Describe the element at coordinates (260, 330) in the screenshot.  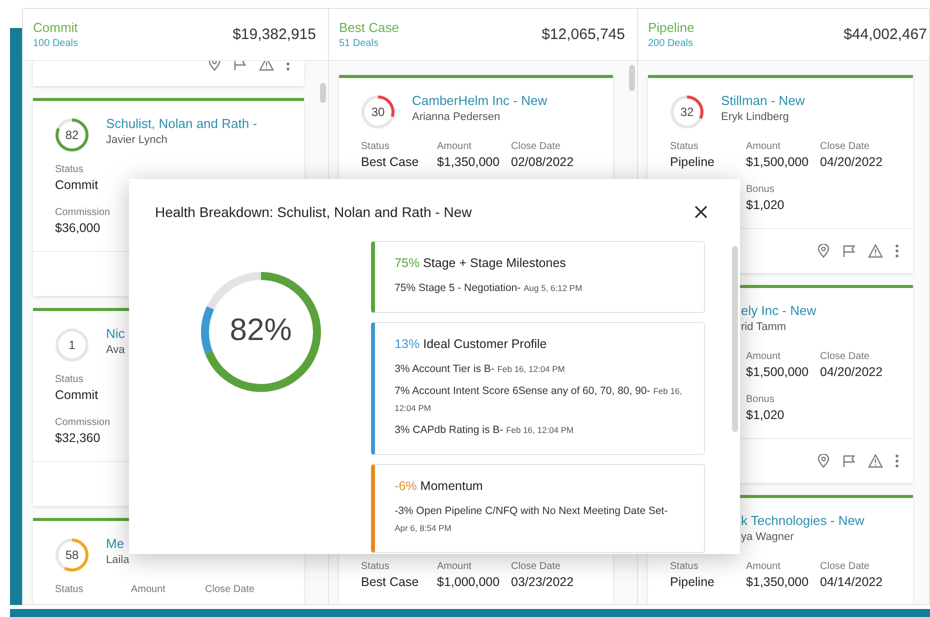
I see `health-score: 82%` at that location.